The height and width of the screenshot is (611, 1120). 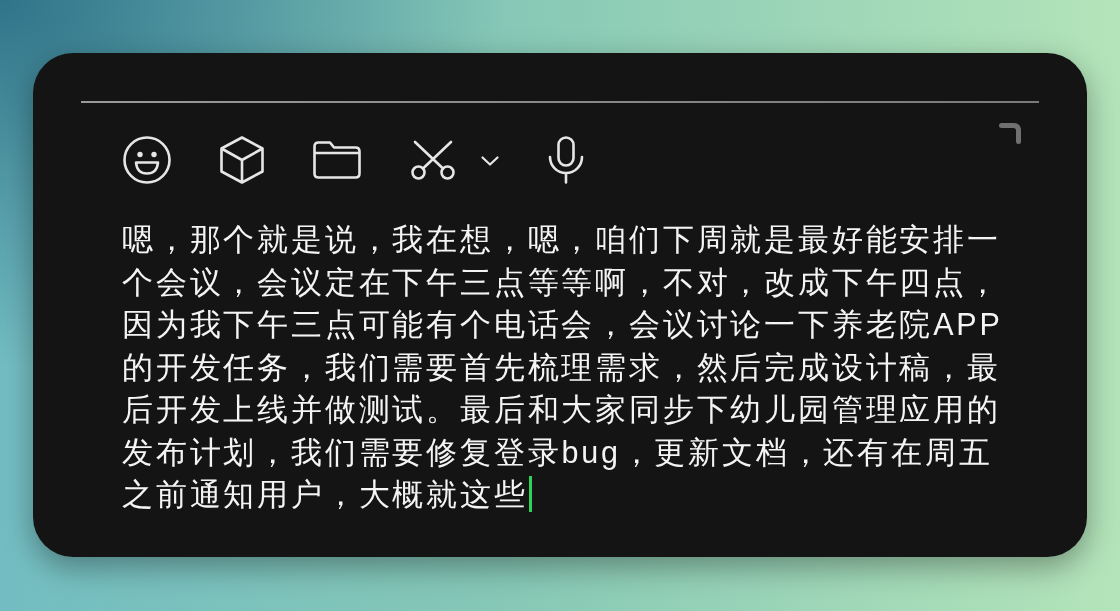 I want to click on scissors-icon, so click(x=433, y=160).